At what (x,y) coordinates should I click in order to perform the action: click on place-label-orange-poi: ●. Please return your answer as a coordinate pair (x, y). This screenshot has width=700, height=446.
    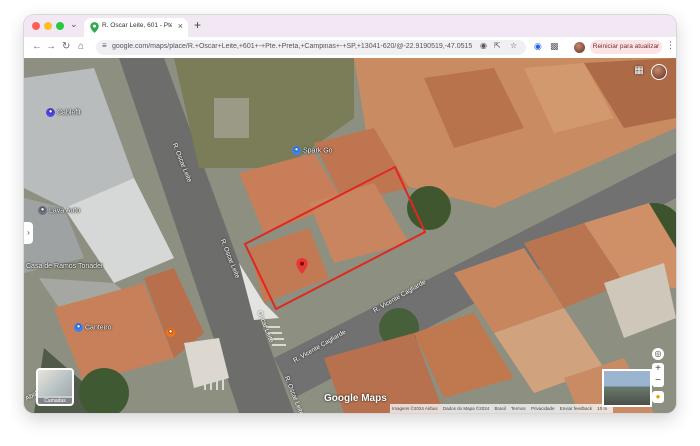
    Looking at the image, I should click on (171, 332).